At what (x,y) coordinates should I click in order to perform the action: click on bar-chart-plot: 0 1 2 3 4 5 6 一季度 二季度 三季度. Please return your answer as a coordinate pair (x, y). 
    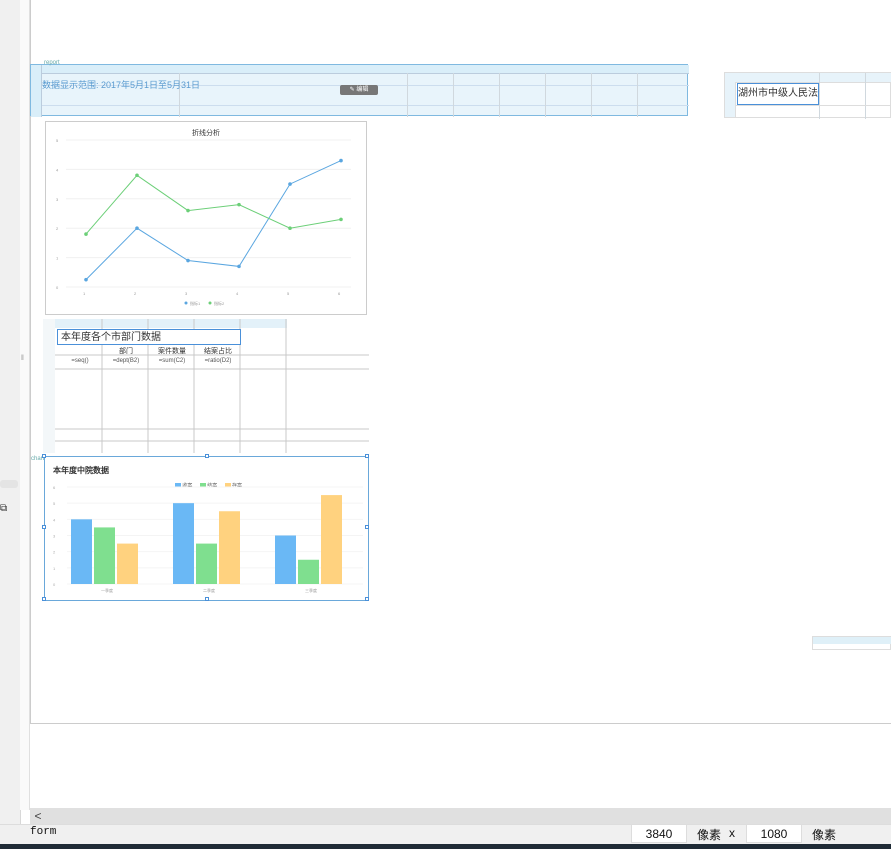
    Looking at the image, I should click on (208, 539).